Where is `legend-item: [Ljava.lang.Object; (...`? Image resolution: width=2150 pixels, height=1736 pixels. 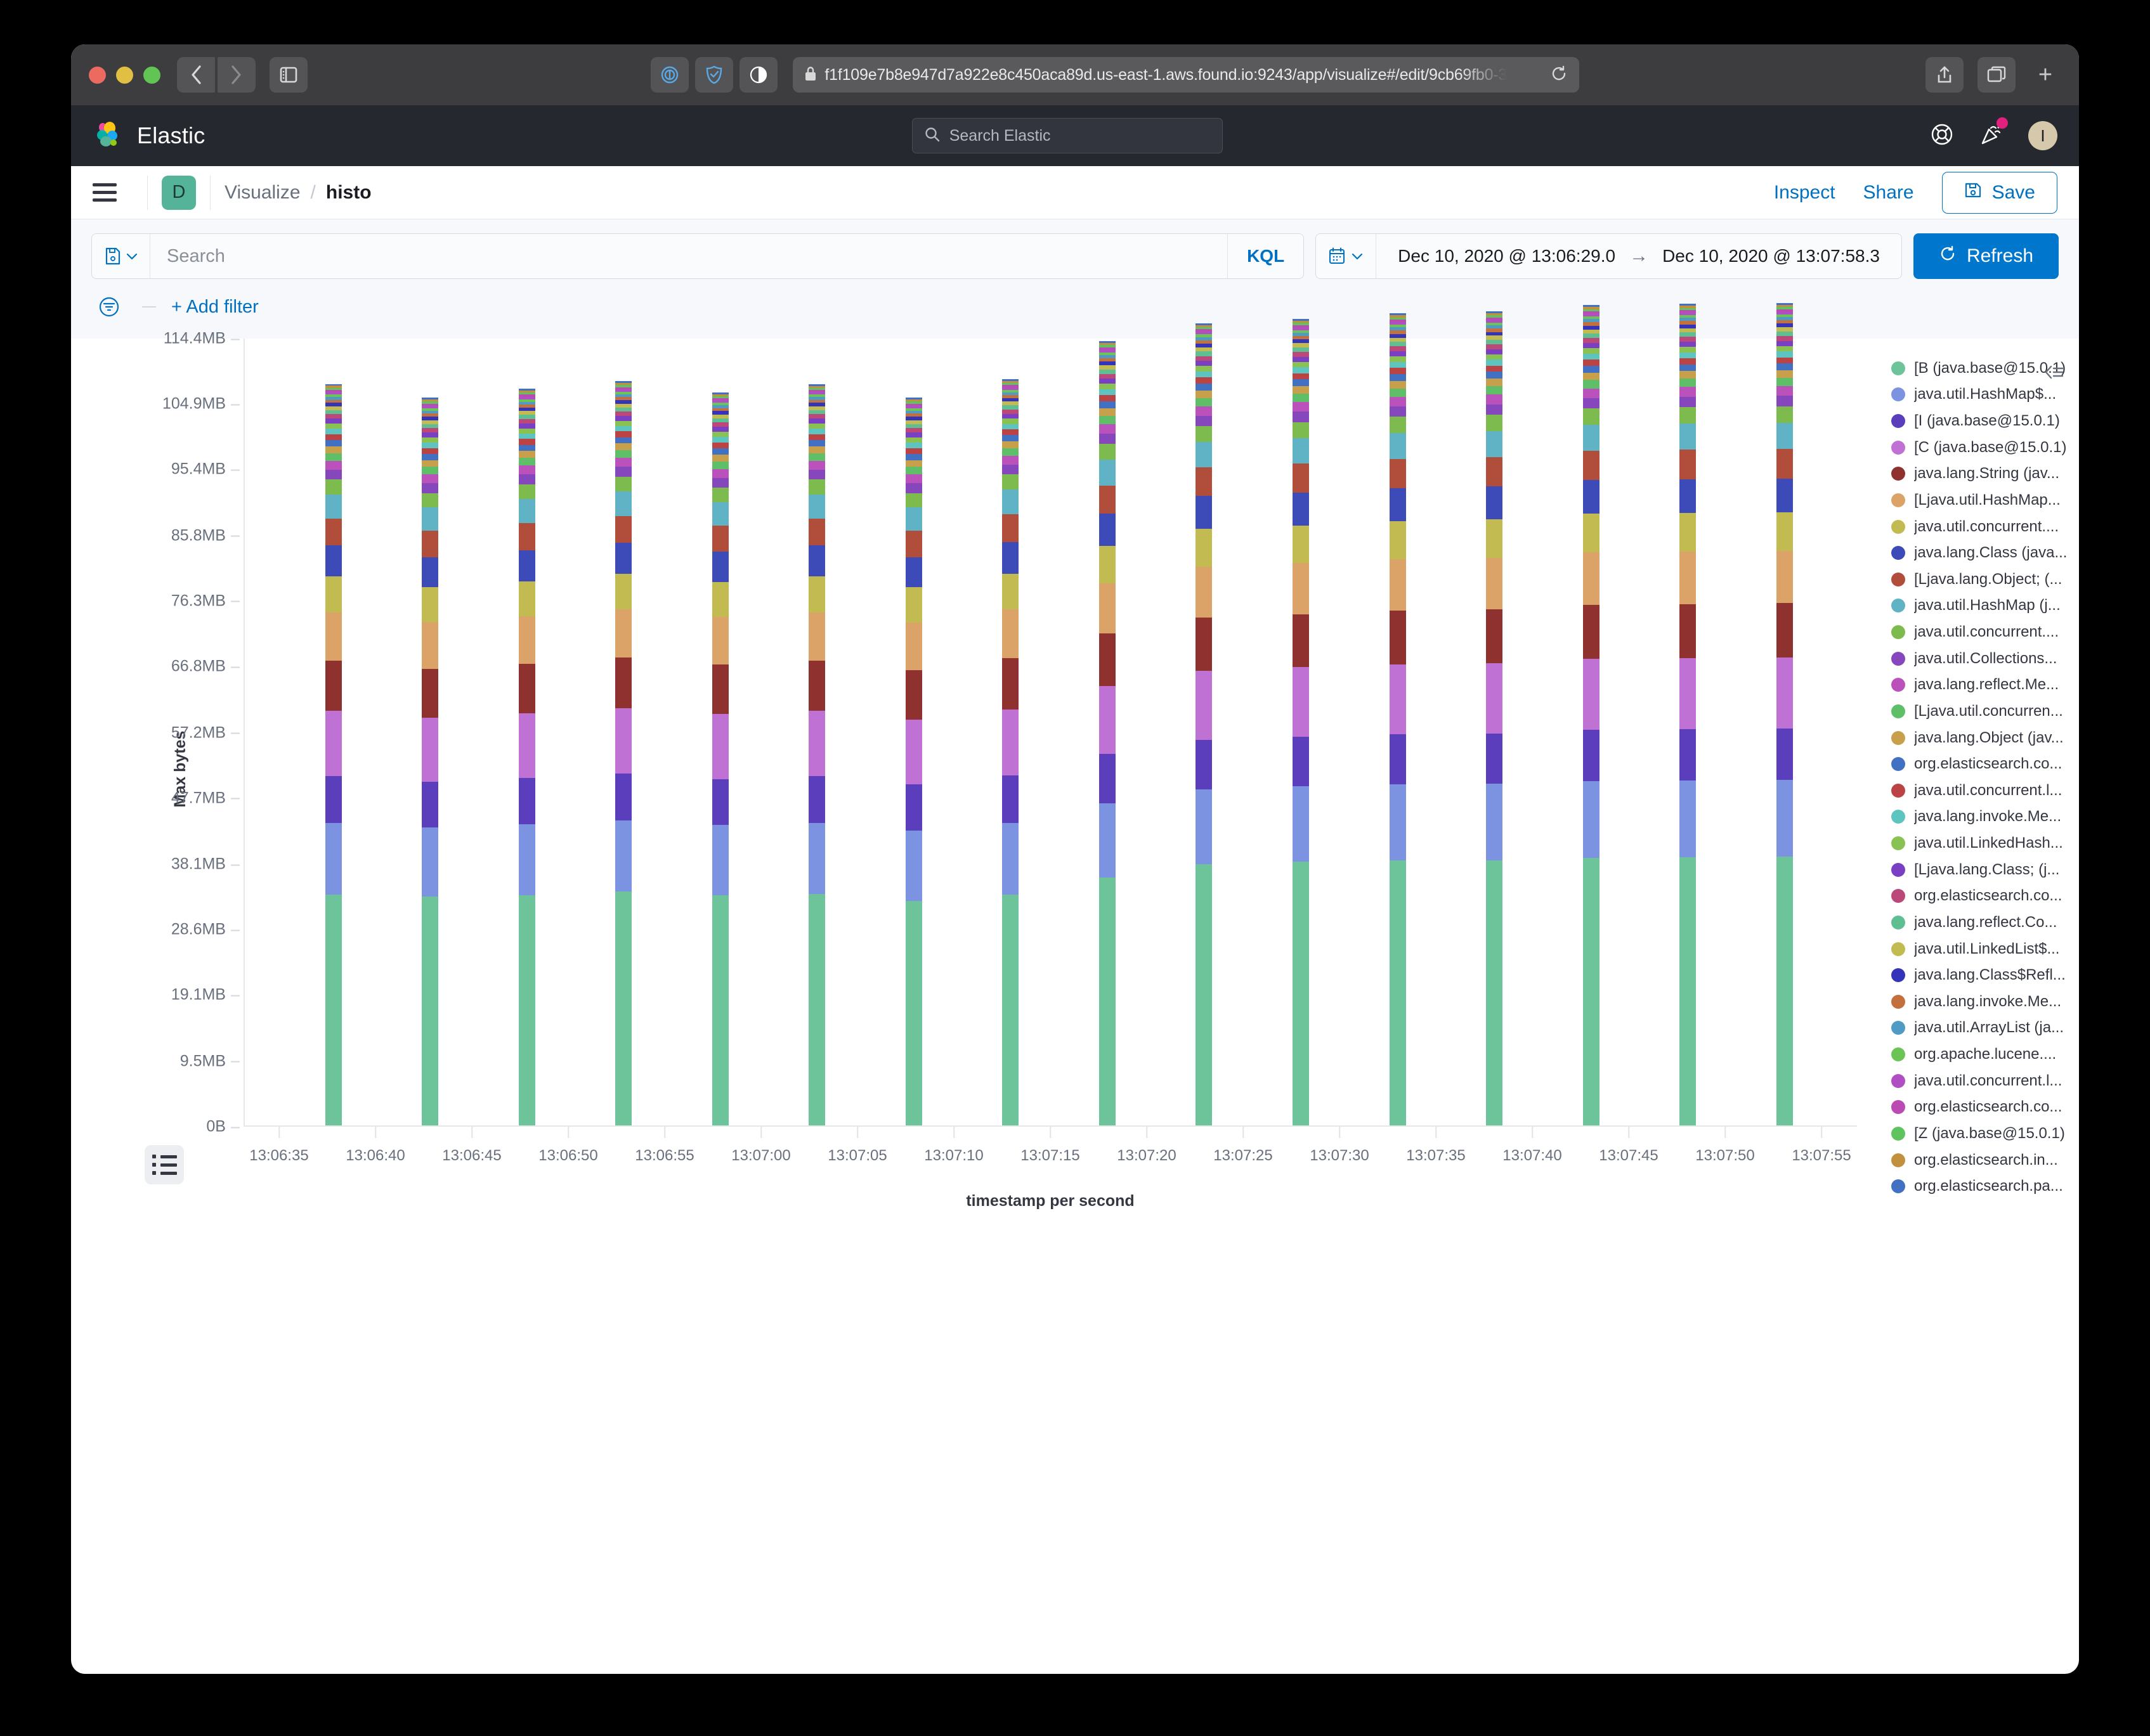
legend-item: [Ljava.lang.Object; (... is located at coordinates (1985, 579).